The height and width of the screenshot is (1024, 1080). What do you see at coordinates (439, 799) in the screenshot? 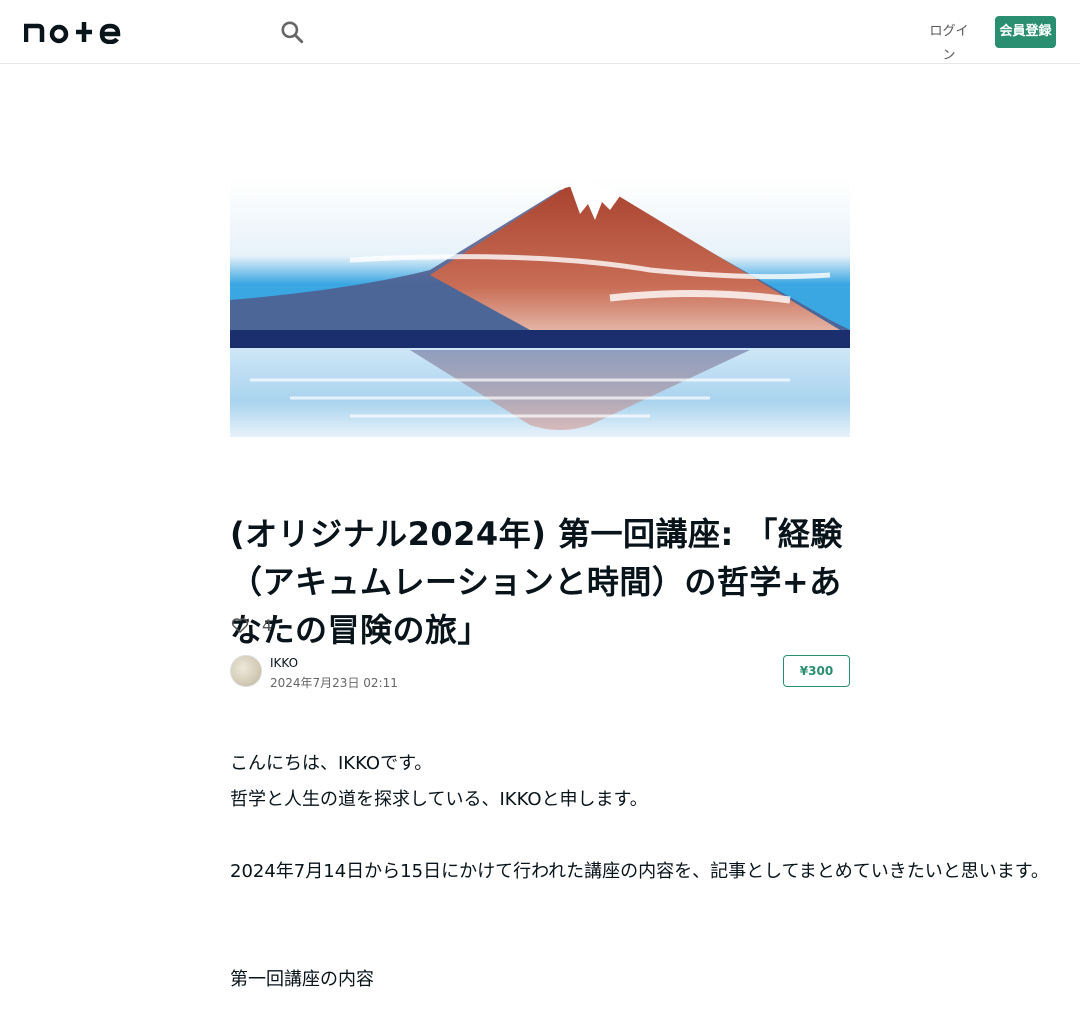
I see `body-paragraph: 哲学と人生の道を探求している、IKKOと申します。` at bounding box center [439, 799].